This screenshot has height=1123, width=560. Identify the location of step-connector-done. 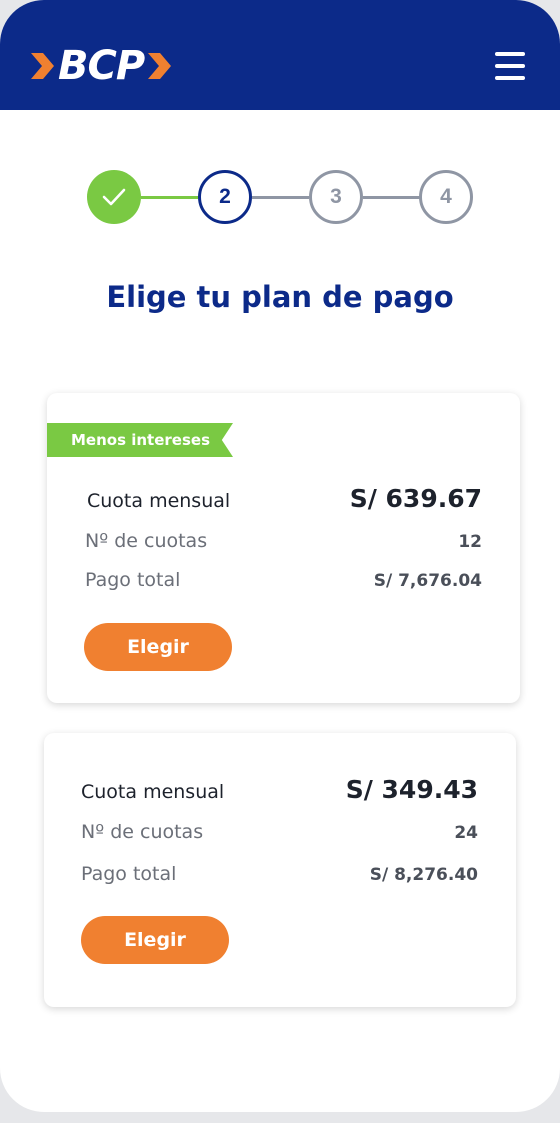
(169, 197).